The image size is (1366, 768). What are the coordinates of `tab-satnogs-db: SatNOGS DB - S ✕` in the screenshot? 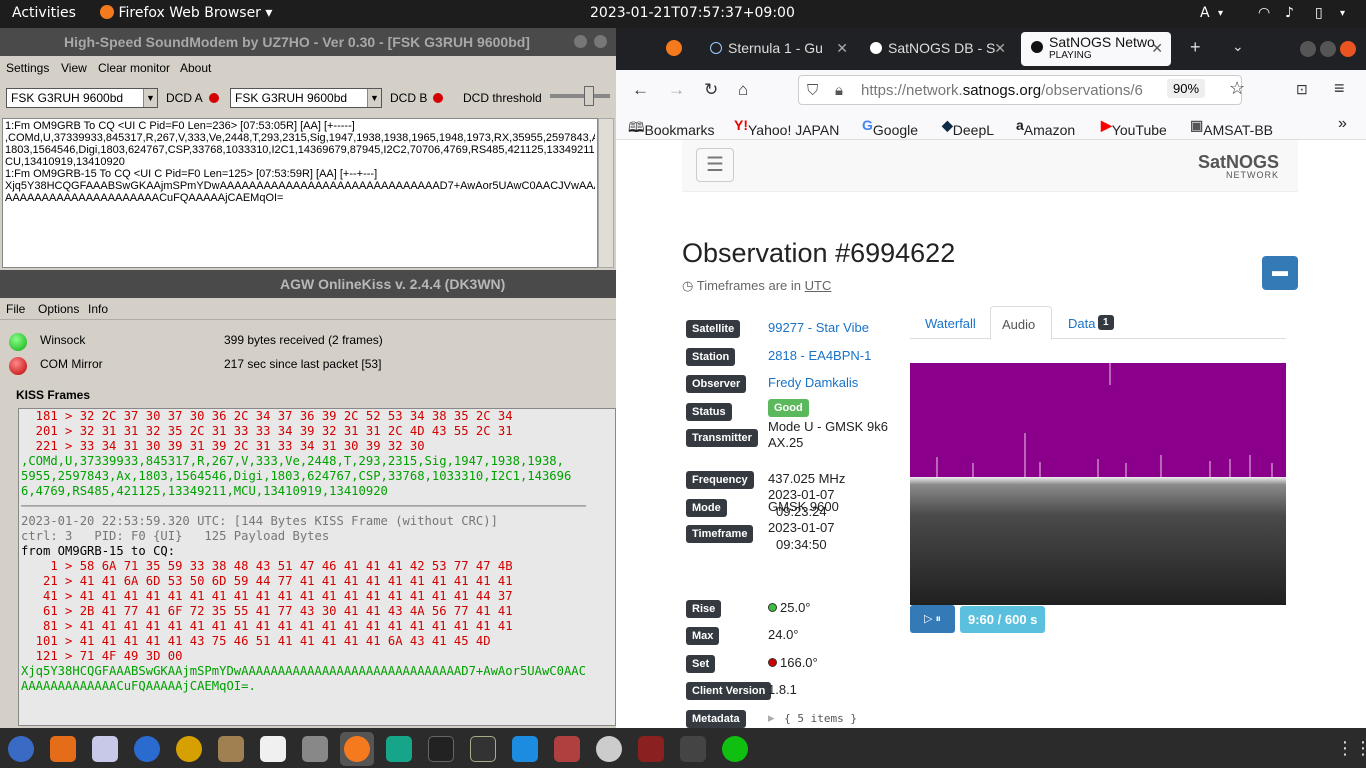 It's located at (939, 49).